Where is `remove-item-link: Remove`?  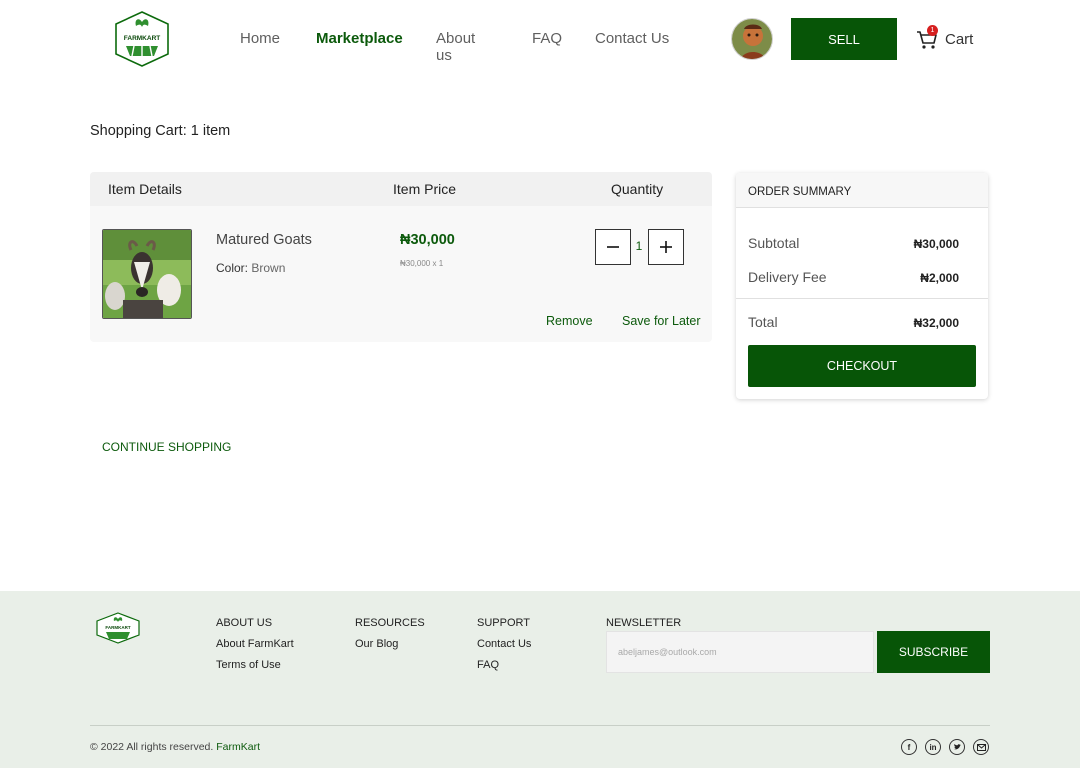
remove-item-link: Remove is located at coordinates (569, 321).